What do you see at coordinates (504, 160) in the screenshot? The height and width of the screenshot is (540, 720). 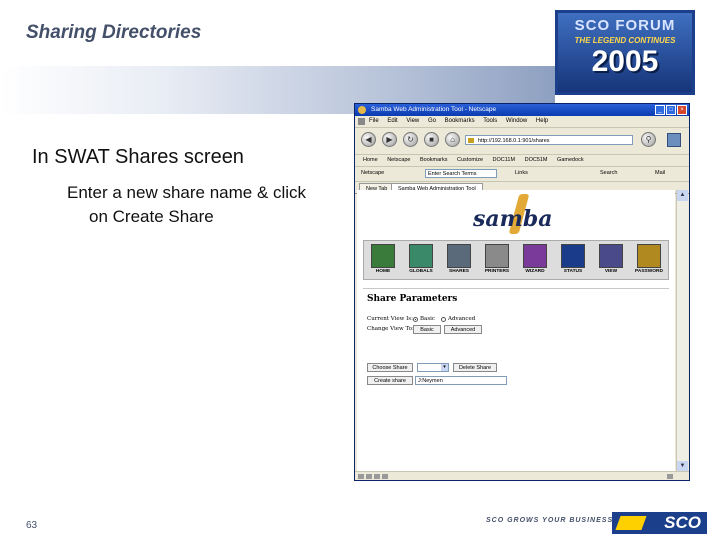 I see `bookmark-1: DOC11M` at bounding box center [504, 160].